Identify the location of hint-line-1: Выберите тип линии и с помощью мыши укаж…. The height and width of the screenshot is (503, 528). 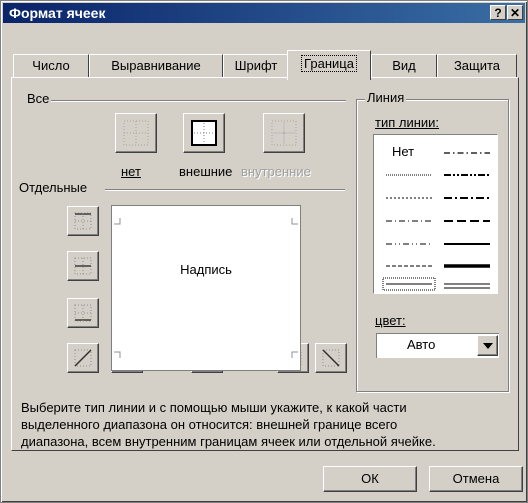
(214, 407).